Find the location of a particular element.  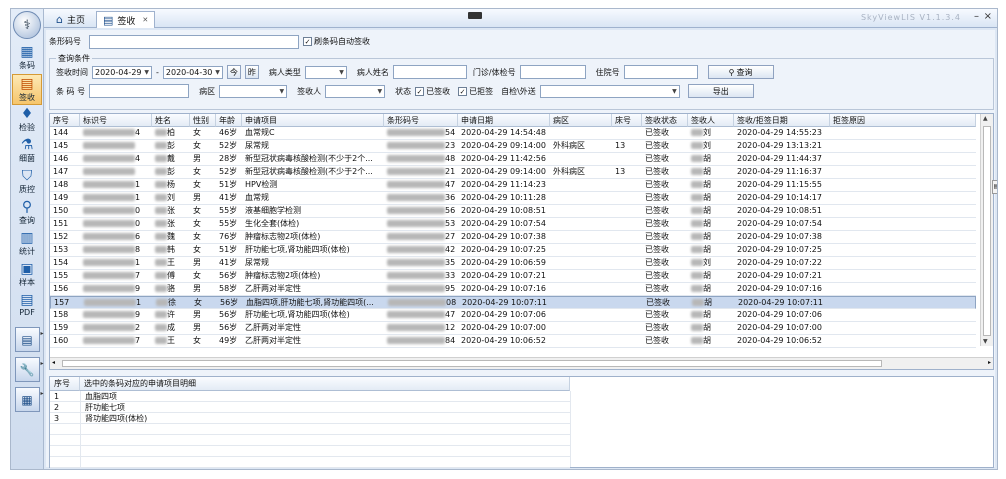

scroll-right-icon: ▸ is located at coordinates (989, 362).